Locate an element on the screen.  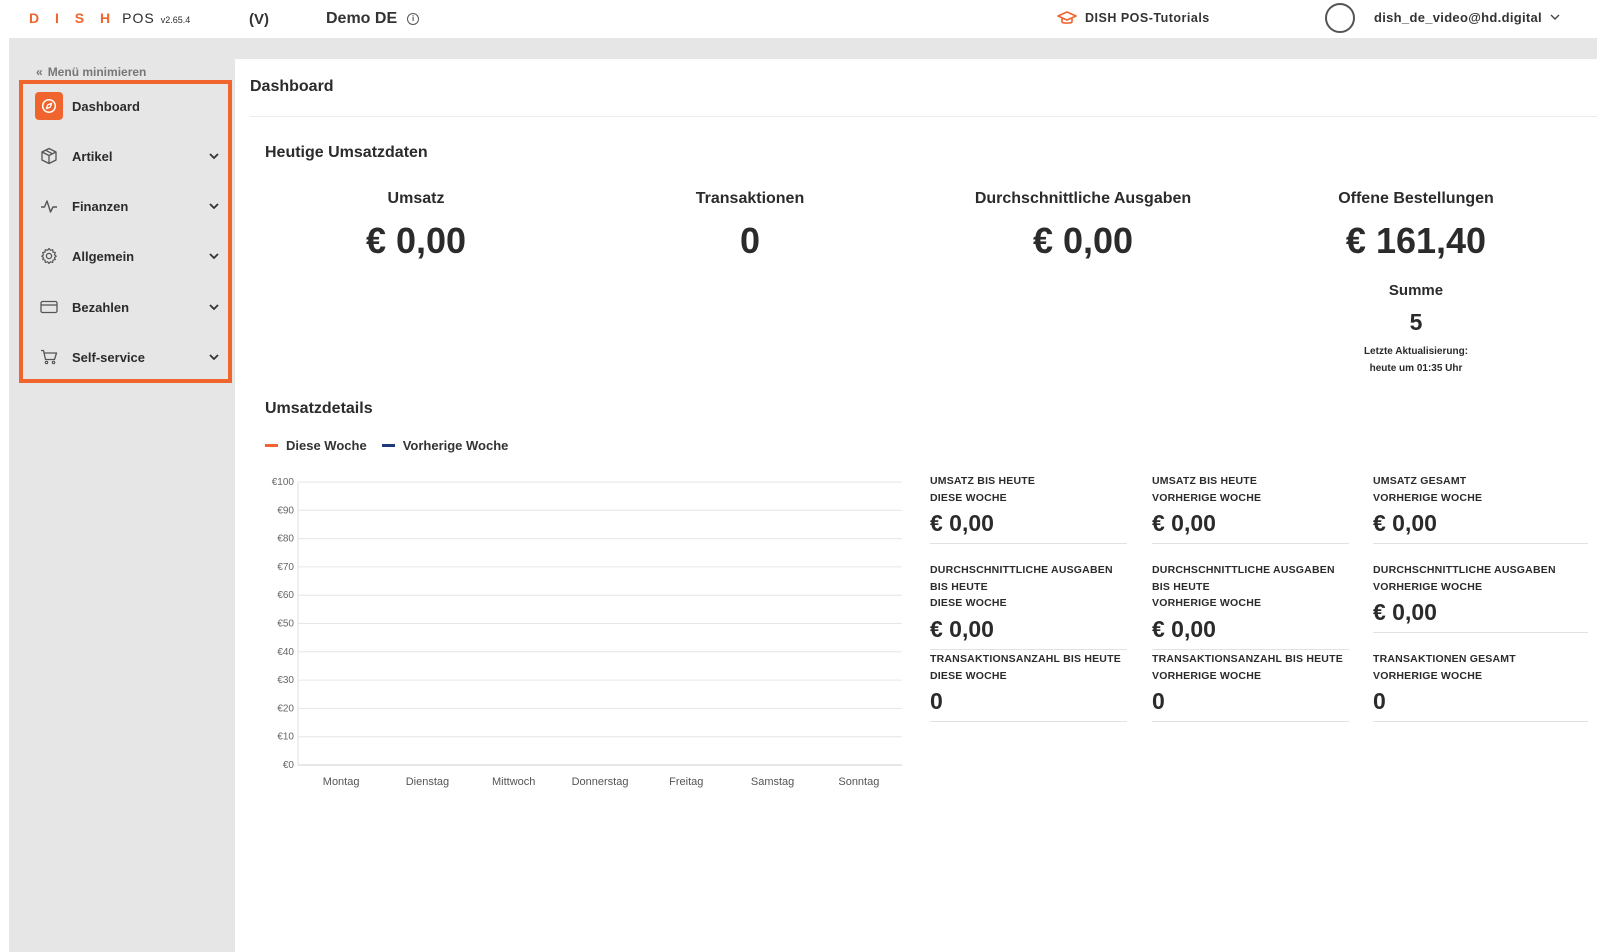
sidebar-item-allgemein: Allgemein is located at coordinates (127, 256).